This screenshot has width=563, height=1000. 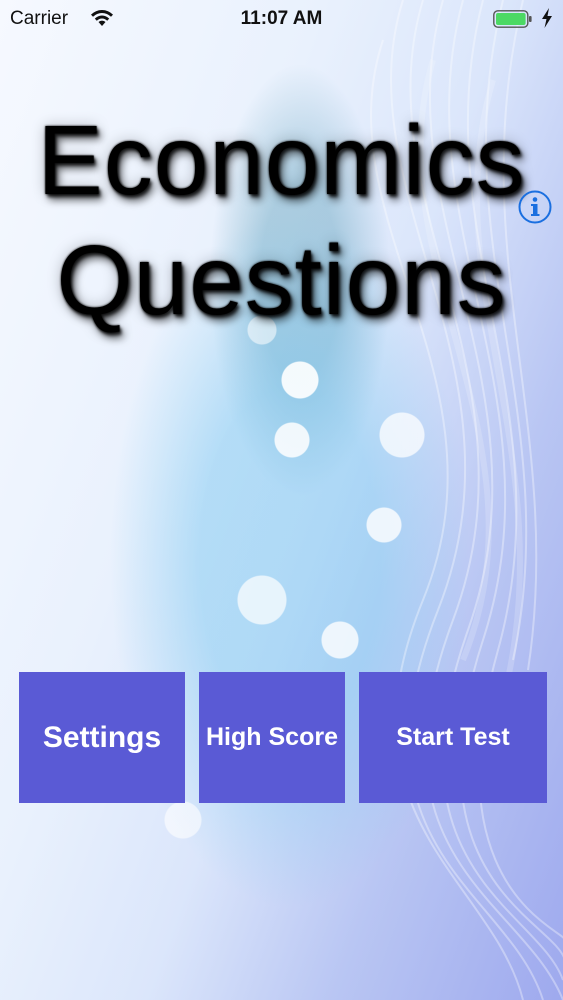 What do you see at coordinates (281, 160) in the screenshot?
I see `title-line-economics: Economics` at bounding box center [281, 160].